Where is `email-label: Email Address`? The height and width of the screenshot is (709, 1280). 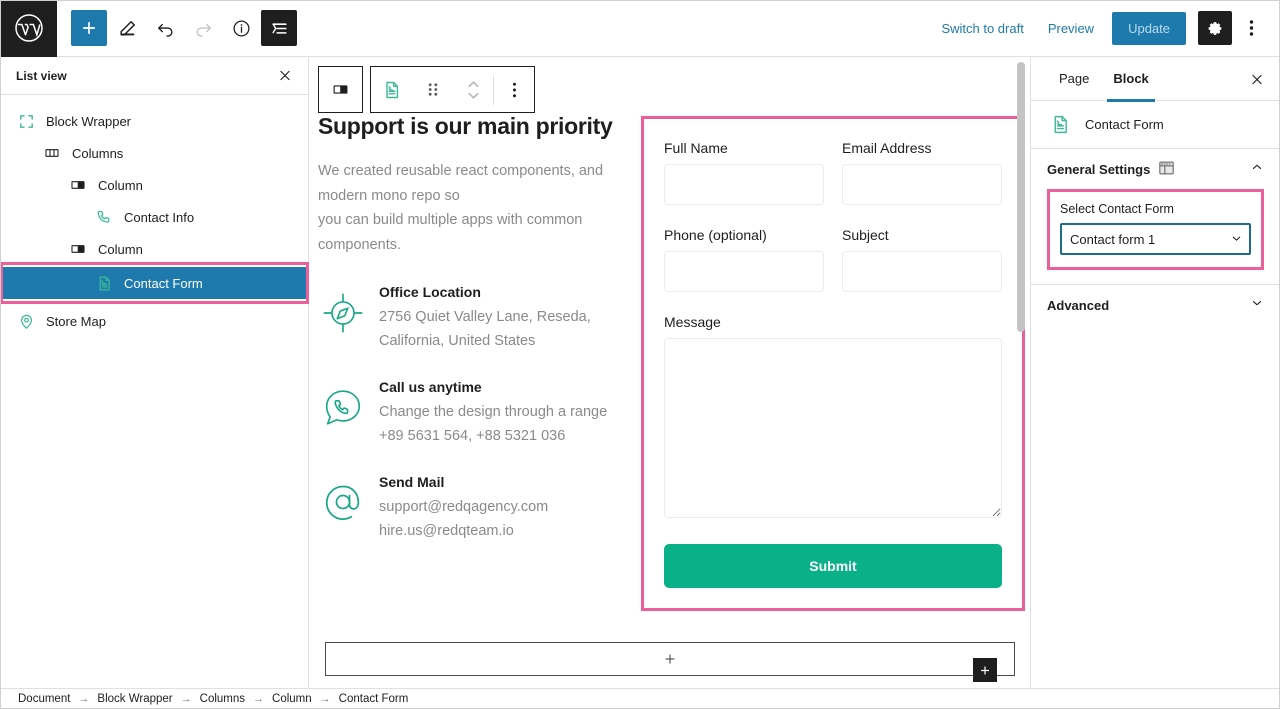 email-label: Email Address is located at coordinates (887, 148).